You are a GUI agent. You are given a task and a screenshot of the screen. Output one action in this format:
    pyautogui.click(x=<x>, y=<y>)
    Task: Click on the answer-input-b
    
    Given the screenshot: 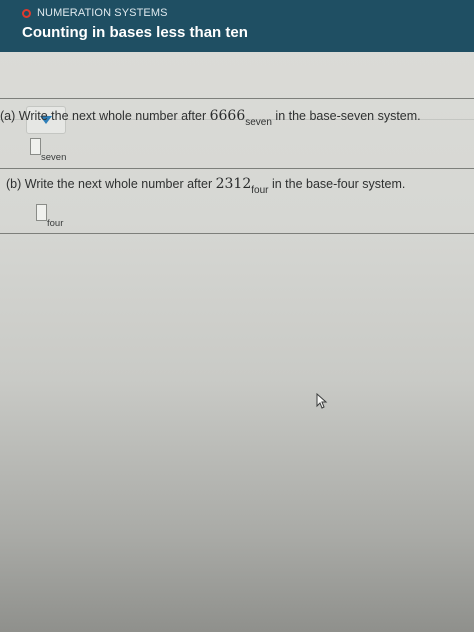 What is the action you would take?
    pyautogui.click(x=41, y=212)
    